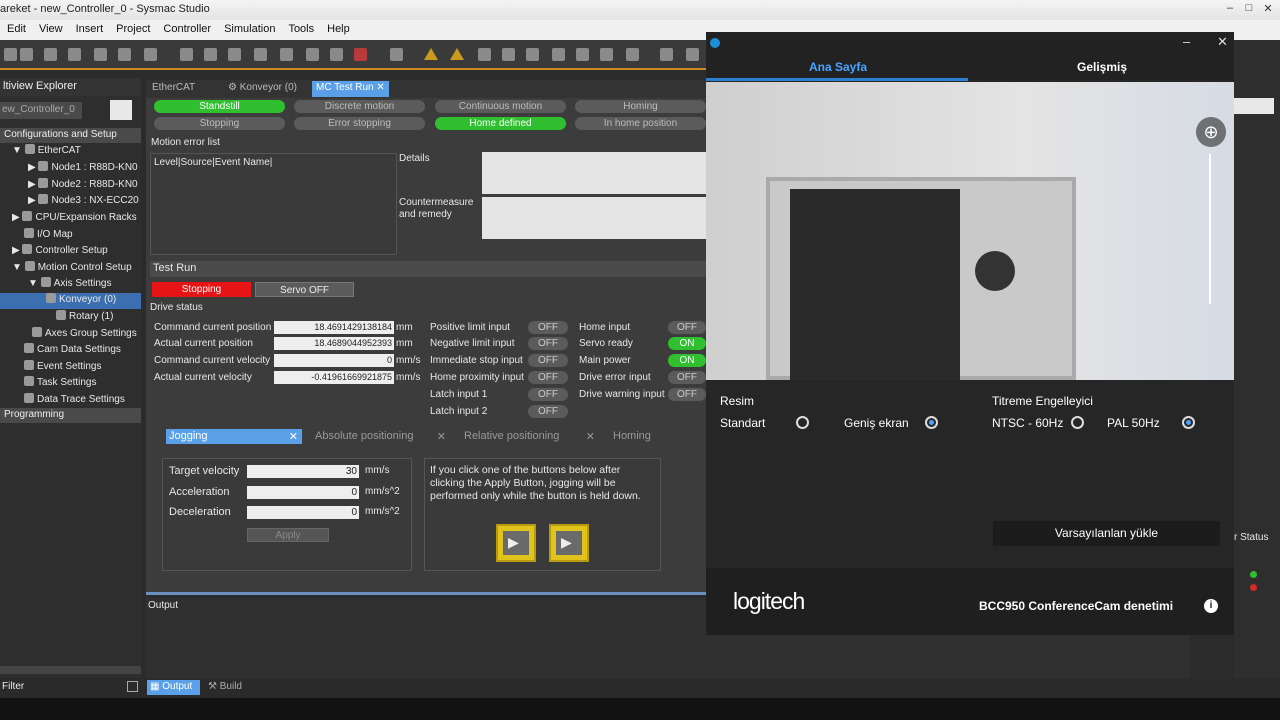  I want to click on stop-icon, so click(360, 54).